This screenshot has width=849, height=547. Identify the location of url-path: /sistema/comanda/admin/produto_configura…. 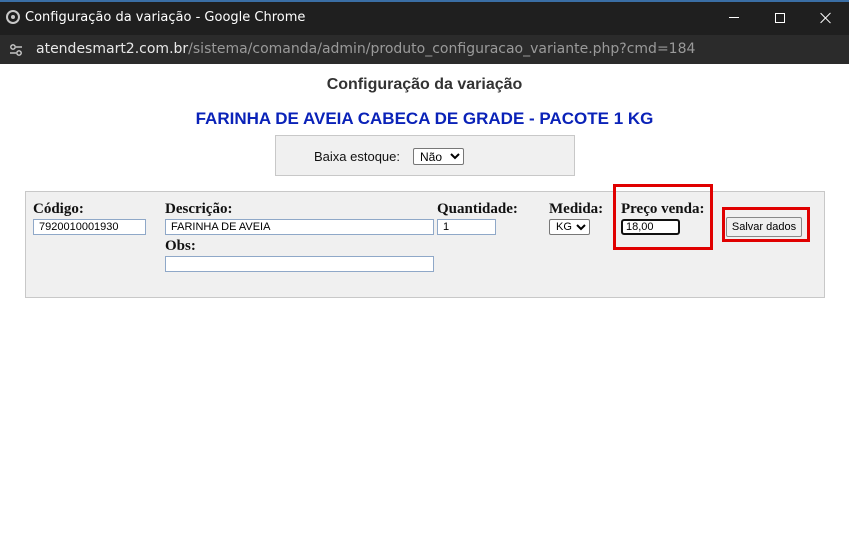
(442, 49).